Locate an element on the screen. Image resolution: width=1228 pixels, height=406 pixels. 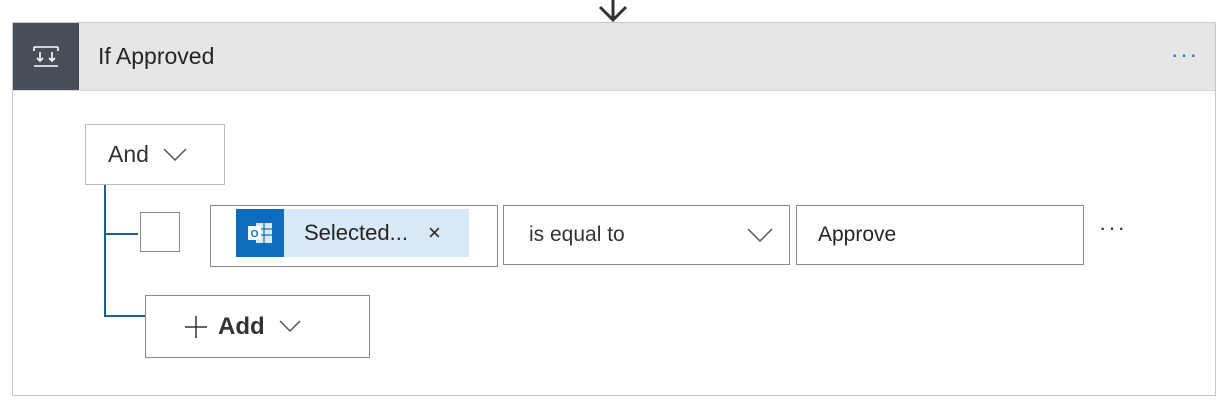
right-operand-input: Approve is located at coordinates (940, 235).